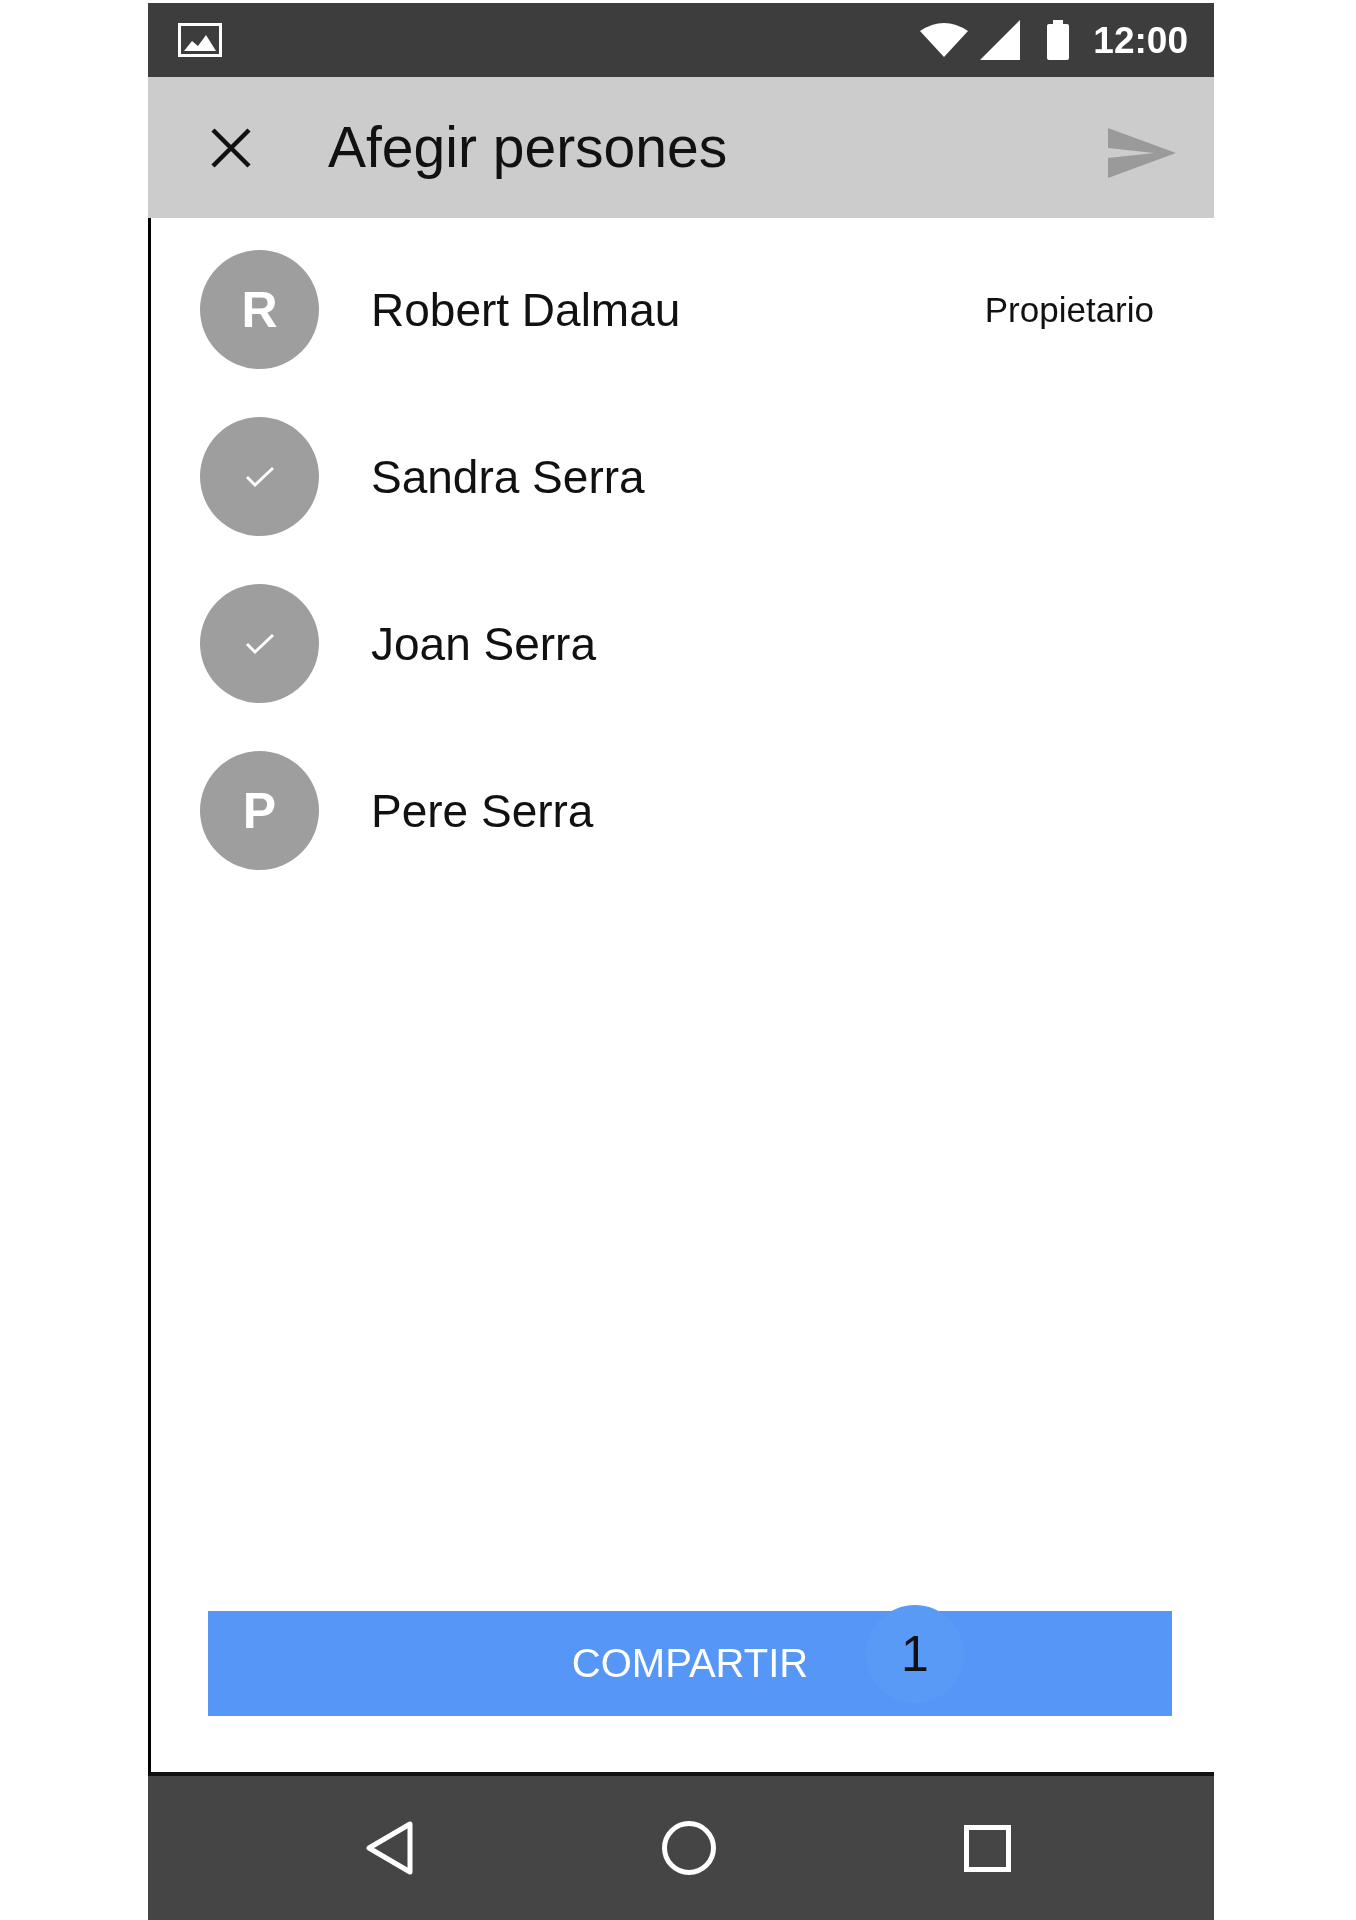 This screenshot has height=1920, width=1356. What do you see at coordinates (389, 1848) in the screenshot?
I see `back-icon` at bounding box center [389, 1848].